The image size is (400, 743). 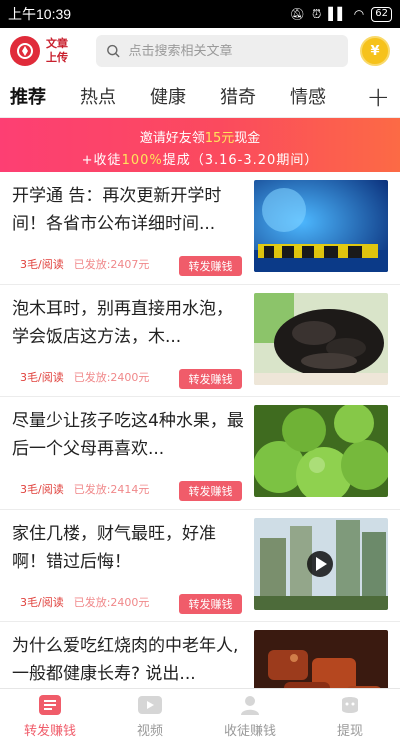 I want to click on wifi-icon: ◠, so click(x=359, y=14).